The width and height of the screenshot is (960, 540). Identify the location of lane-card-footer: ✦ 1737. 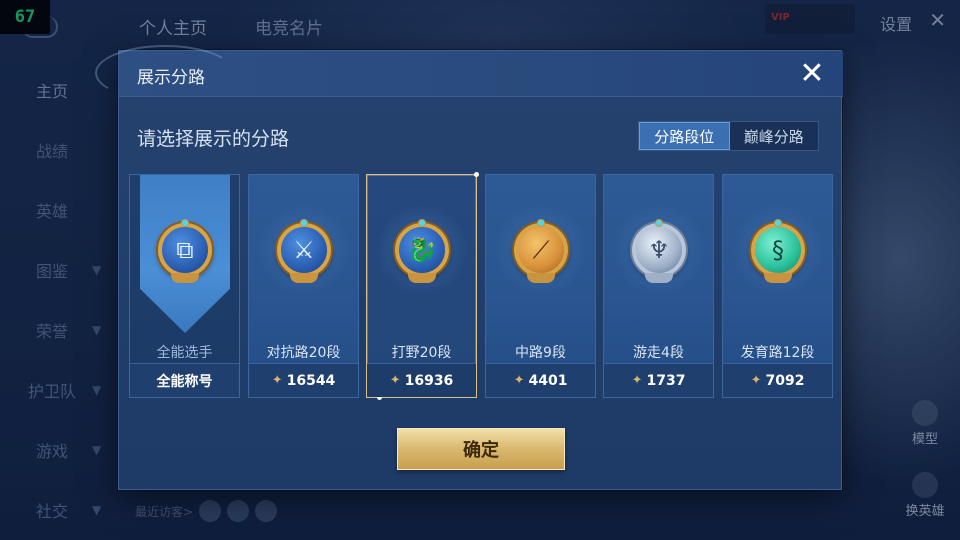
(658, 380).